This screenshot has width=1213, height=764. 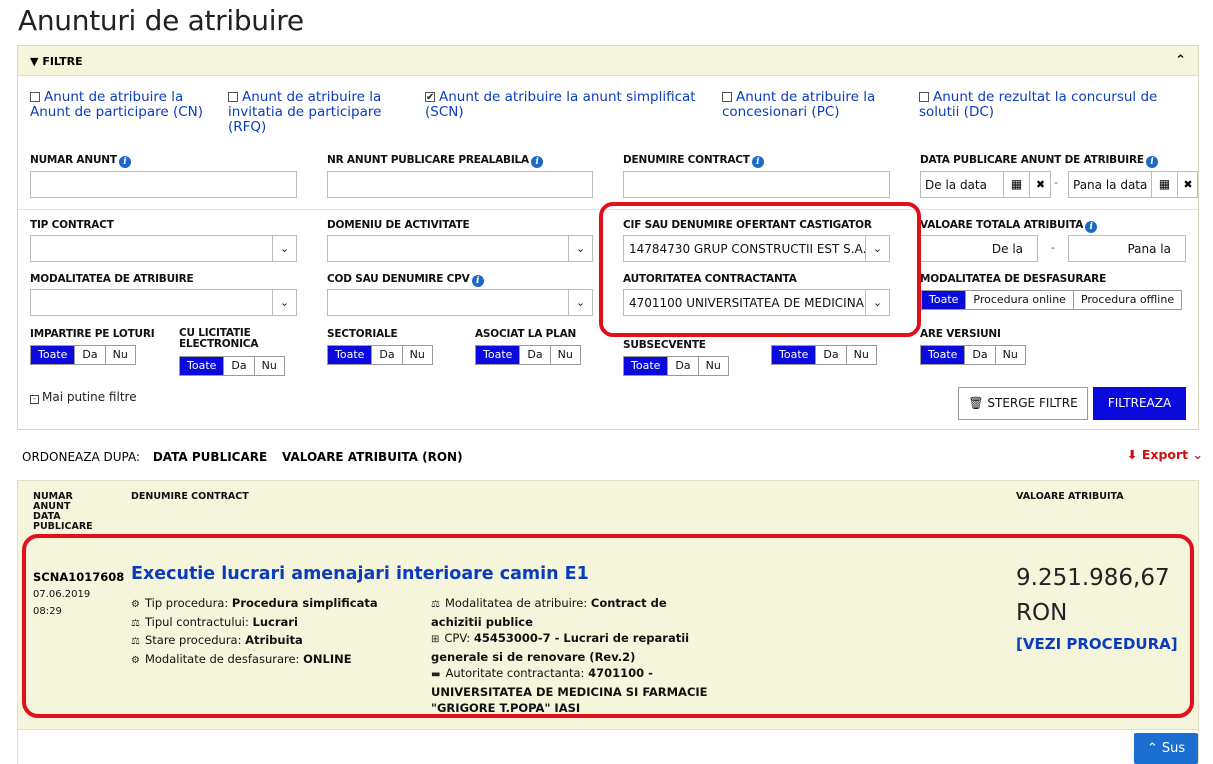 I want to click on denumire-contract-input, so click(x=756, y=184).